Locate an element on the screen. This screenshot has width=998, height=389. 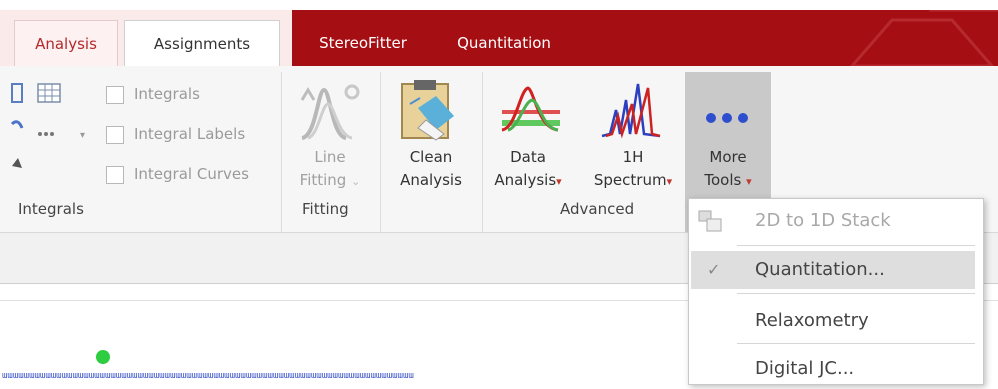
tab-assignments: Assignments is located at coordinates (202, 43).